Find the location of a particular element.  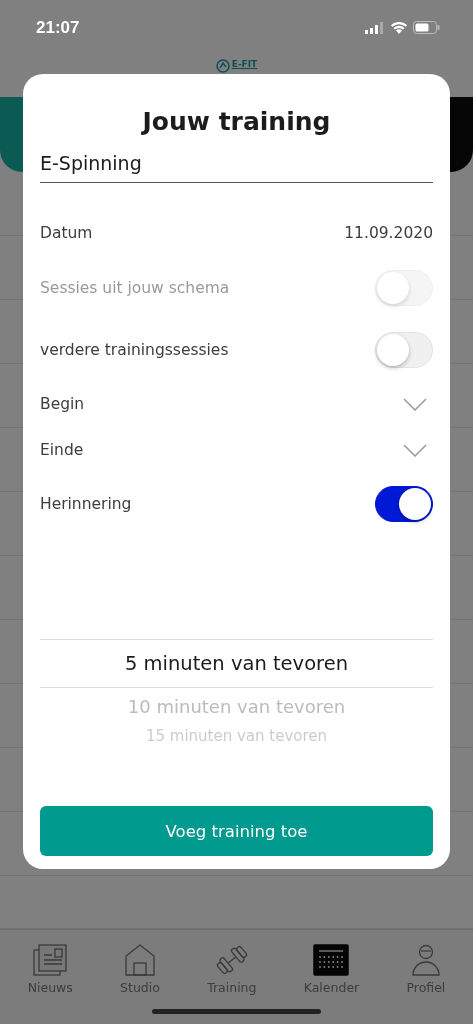

tab: Studio is located at coordinates (140, 971).